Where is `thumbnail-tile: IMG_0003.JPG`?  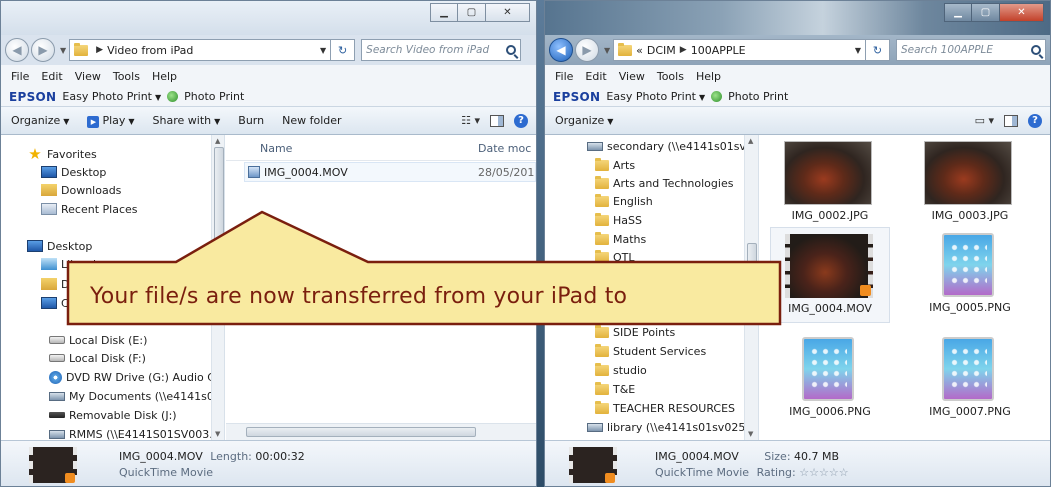
thumbnail-tile: IMG_0003.JPG is located at coordinates (970, 183).